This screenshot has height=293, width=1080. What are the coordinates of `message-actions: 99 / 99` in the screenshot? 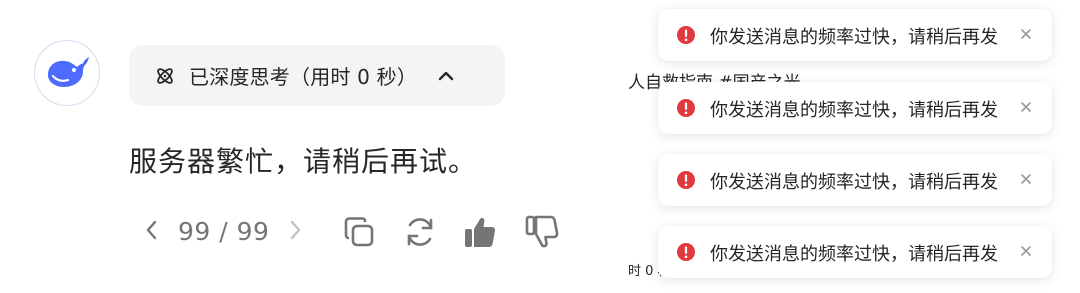 It's located at (360, 230).